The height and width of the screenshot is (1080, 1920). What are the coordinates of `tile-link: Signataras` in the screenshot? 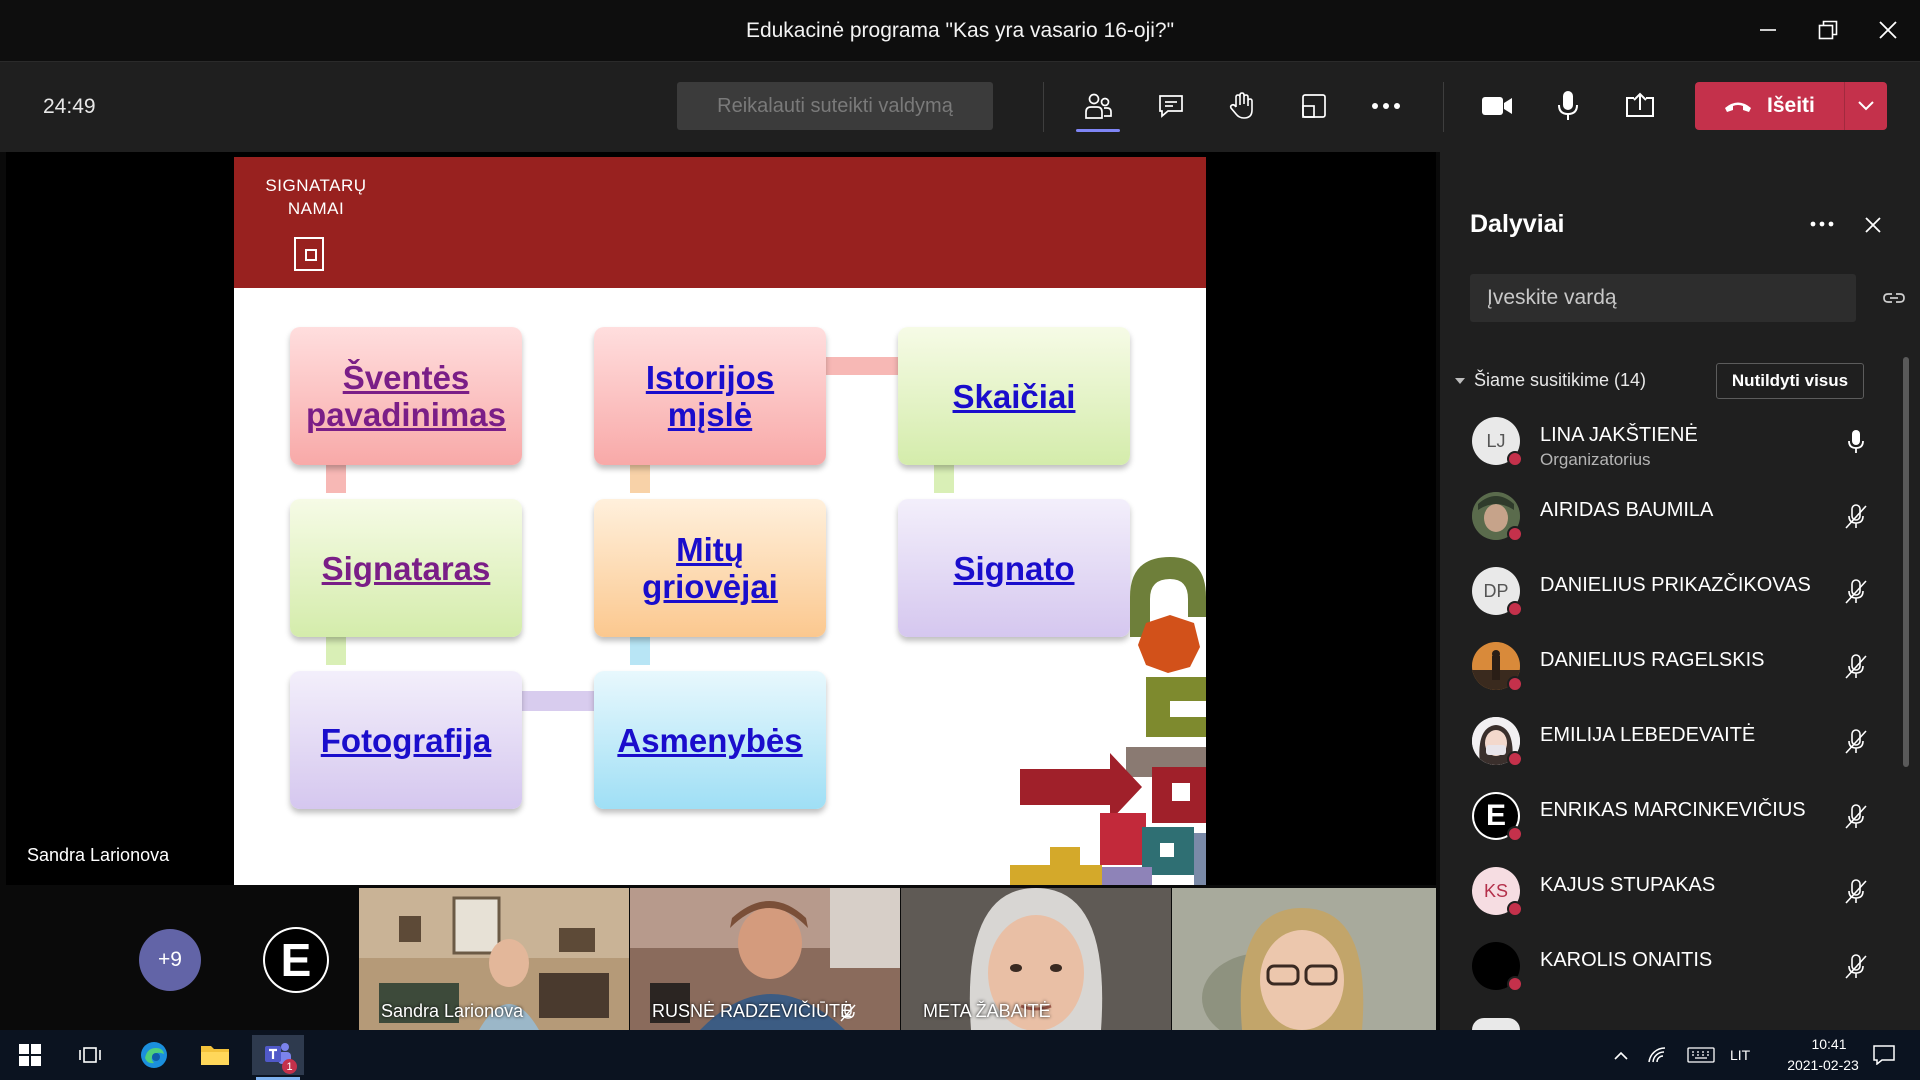 It's located at (406, 568).